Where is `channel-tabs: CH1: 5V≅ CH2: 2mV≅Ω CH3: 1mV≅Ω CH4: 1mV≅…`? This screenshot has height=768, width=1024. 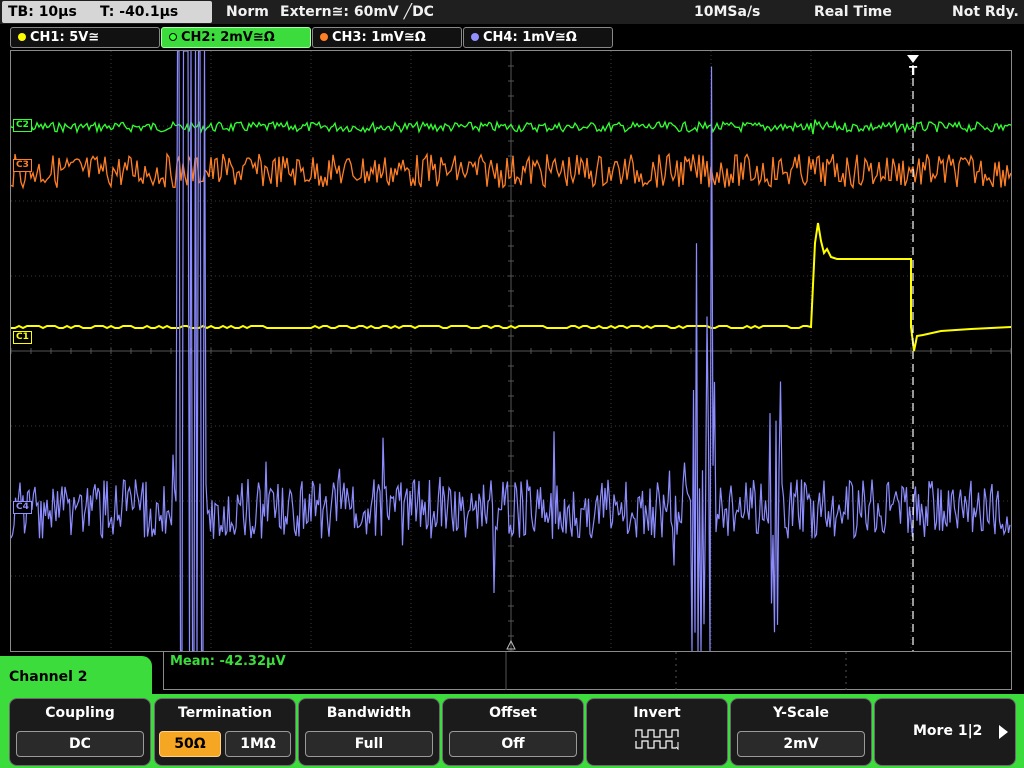
channel-tabs: CH1: 5V≅ CH2: 2mV≅Ω CH3: 1mV≅Ω CH4: 1mV≅… is located at coordinates (512, 37).